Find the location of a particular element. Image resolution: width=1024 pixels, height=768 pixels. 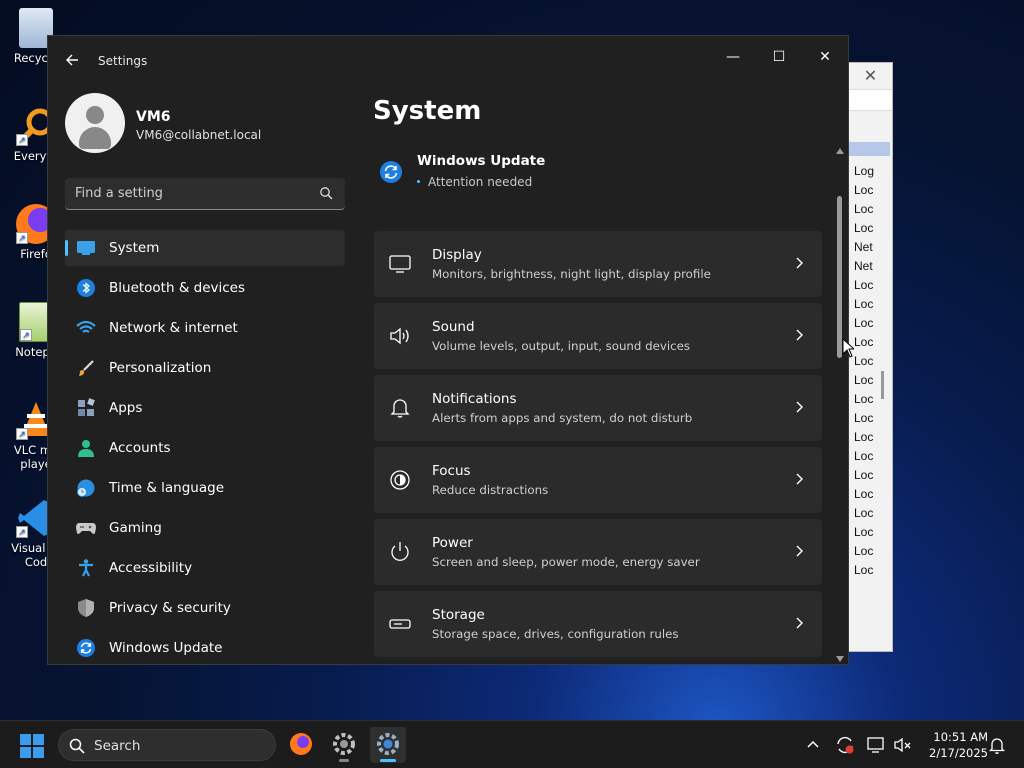

notification-bell-icon is located at coordinates (997, 745).